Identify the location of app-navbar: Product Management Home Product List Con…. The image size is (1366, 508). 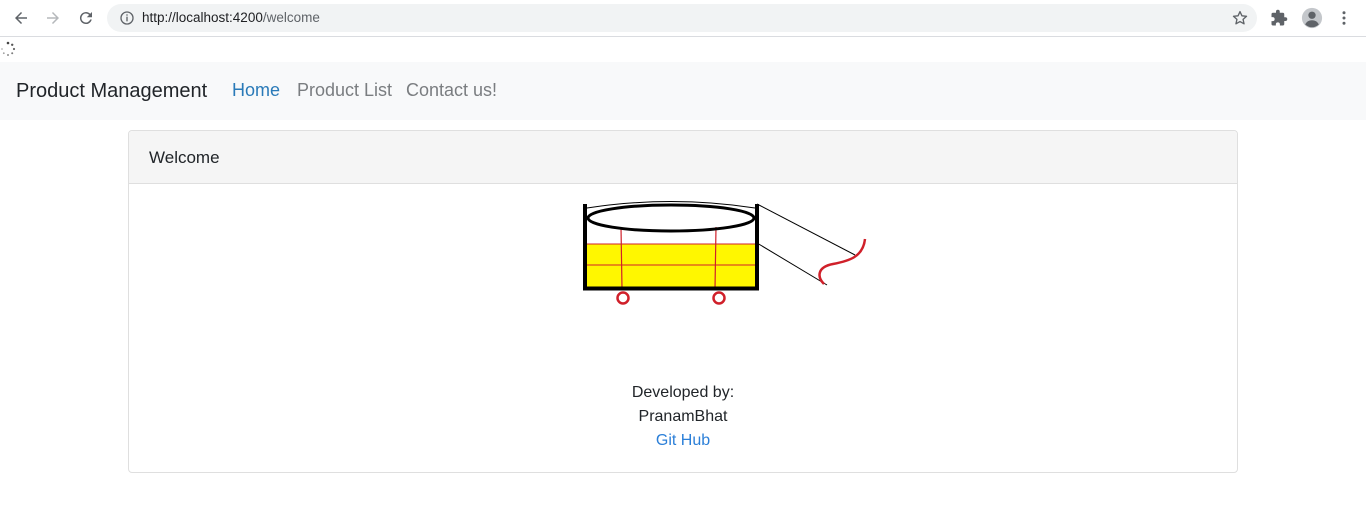
(683, 91).